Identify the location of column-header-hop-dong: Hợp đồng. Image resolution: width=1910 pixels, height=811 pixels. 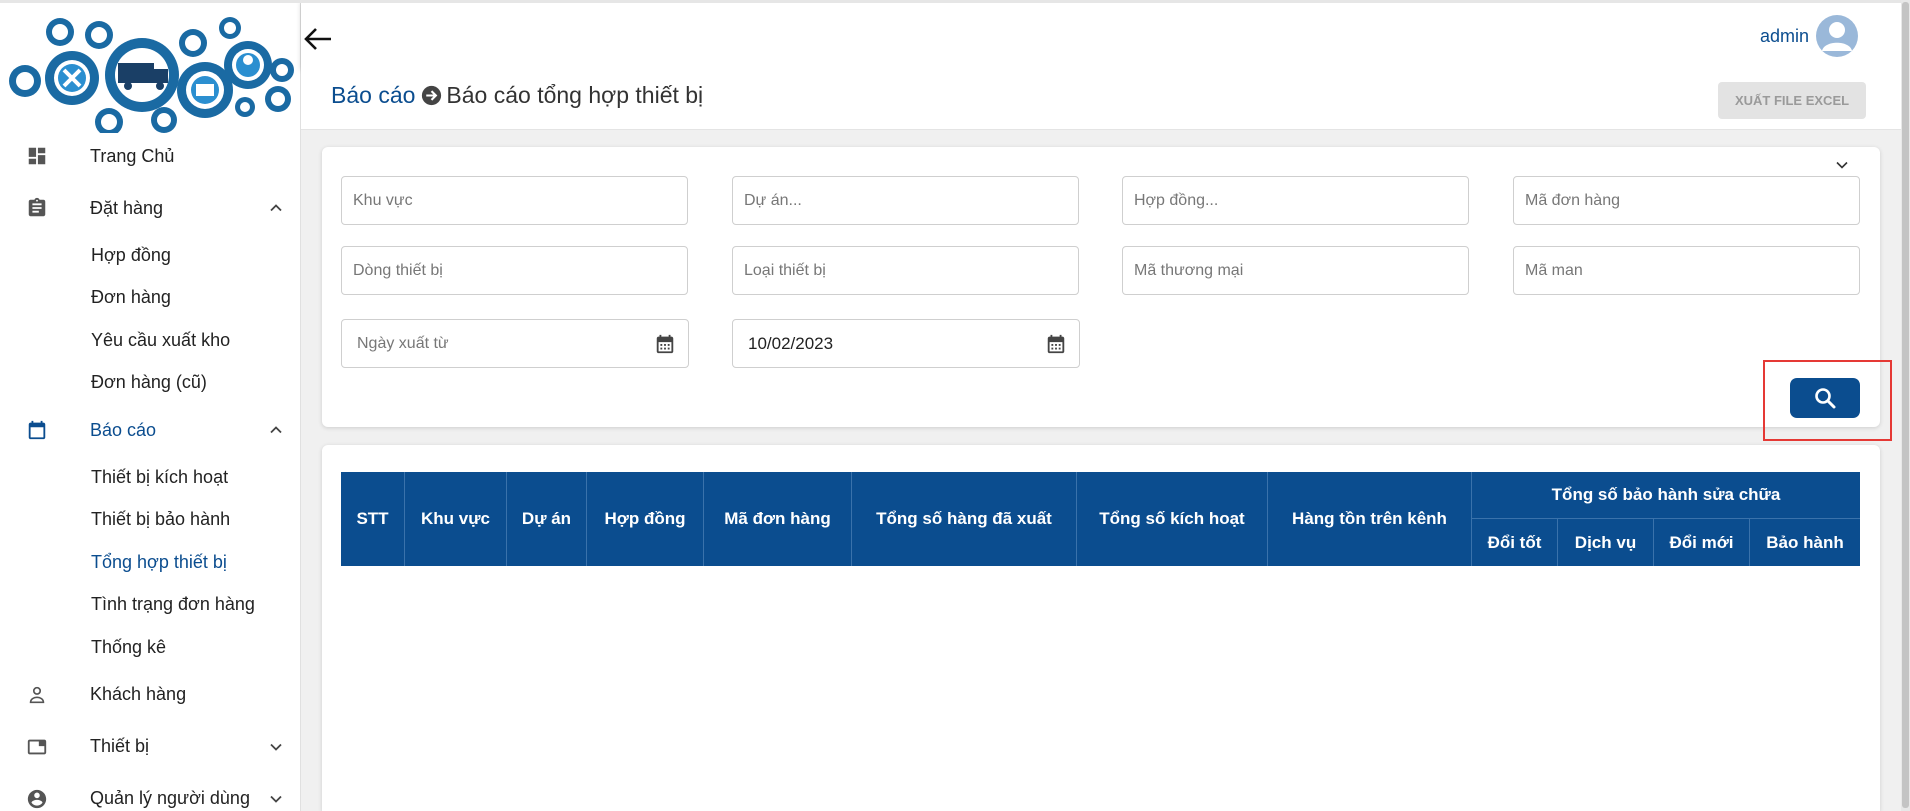
(645, 519).